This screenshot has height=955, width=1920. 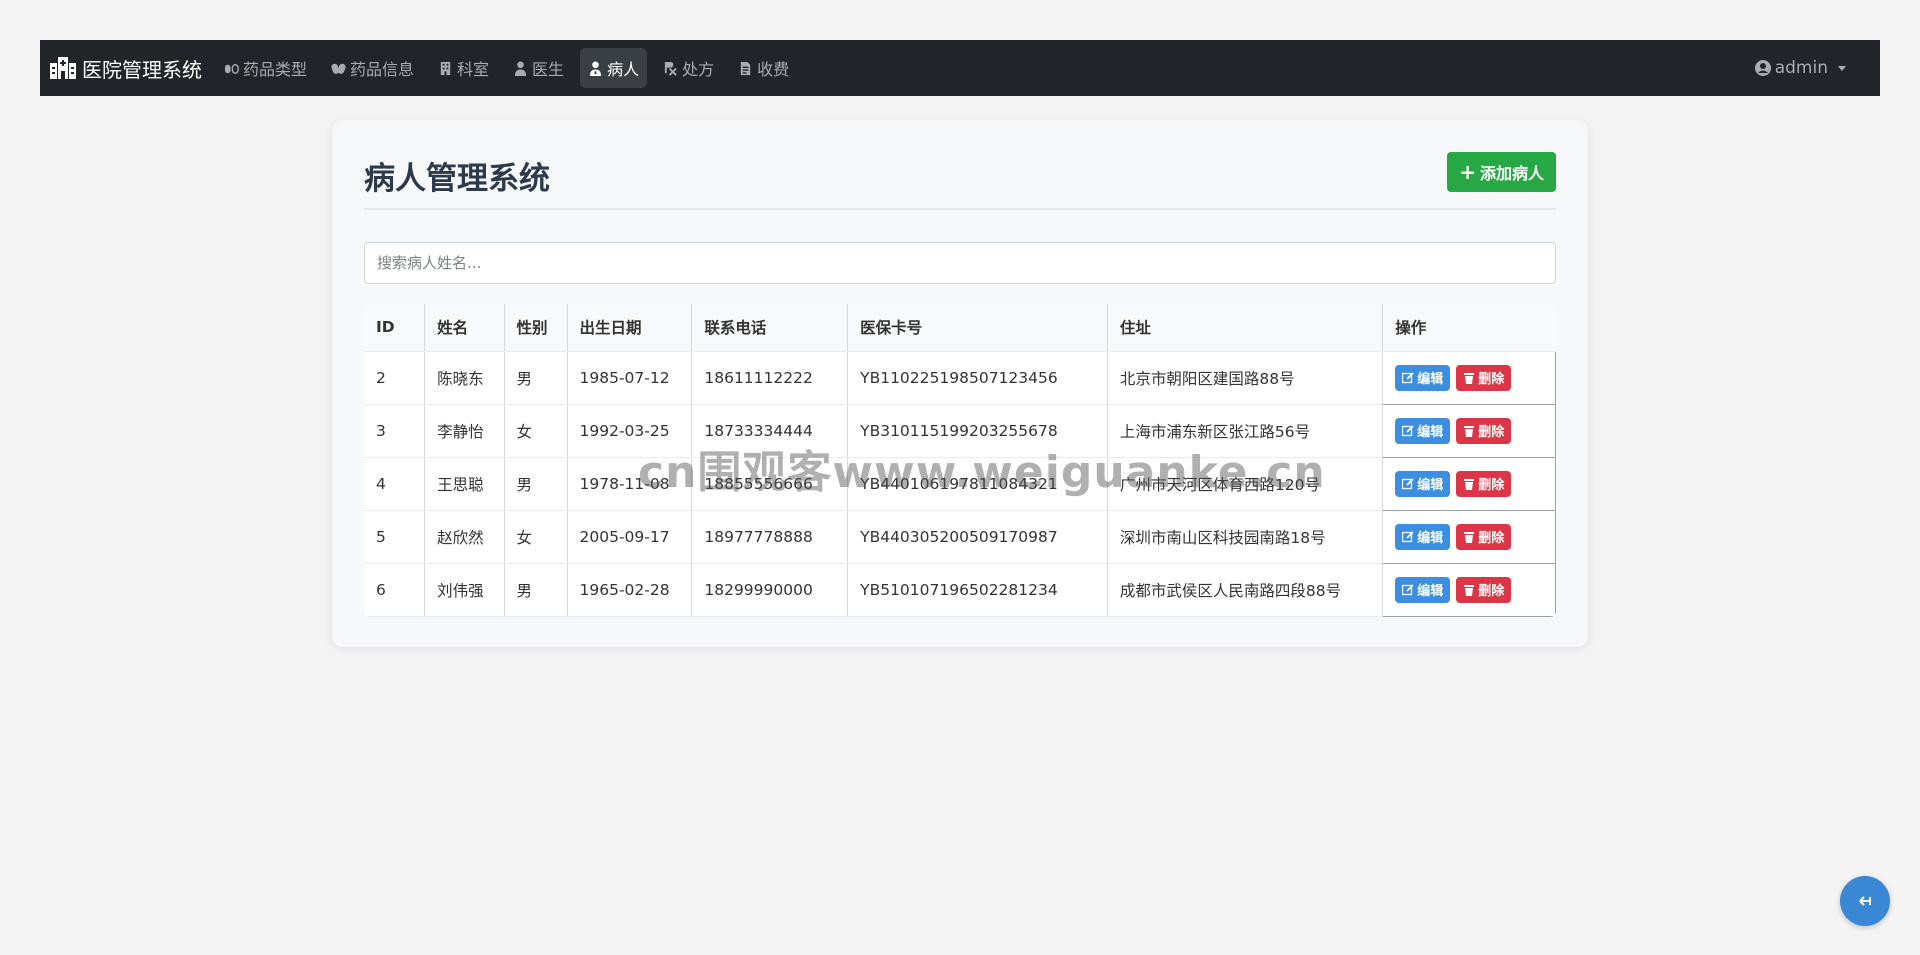 What do you see at coordinates (623, 69) in the screenshot?
I see `nav-item-label: 病人` at bounding box center [623, 69].